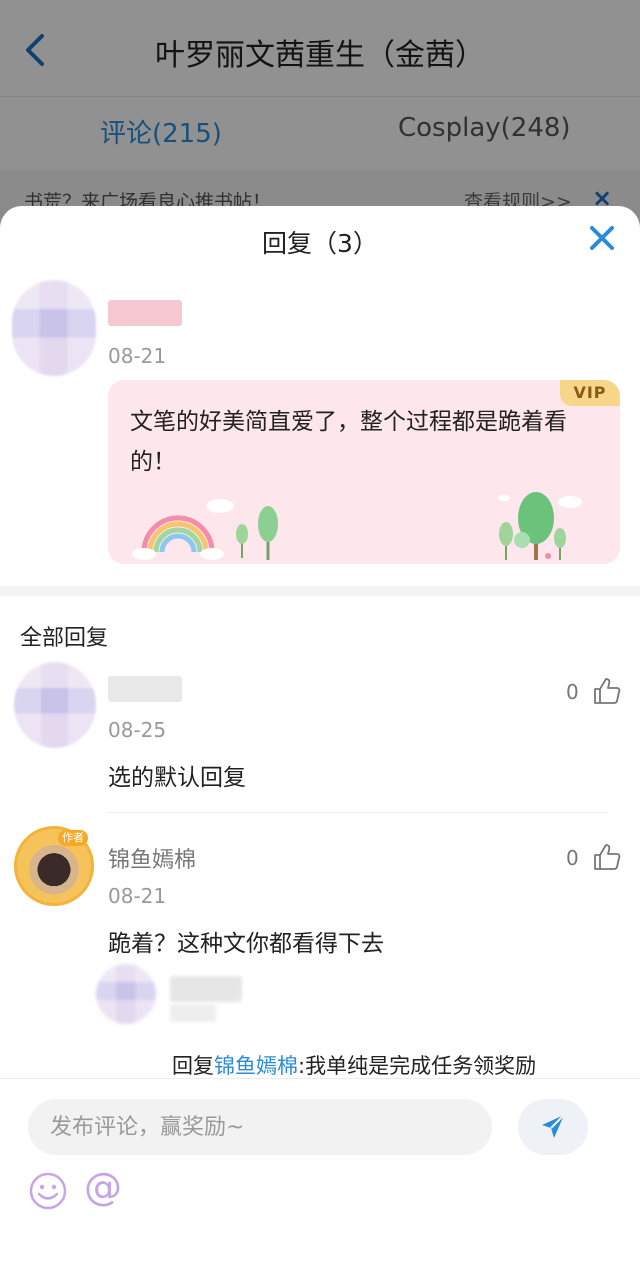 The height and width of the screenshot is (1264, 640). I want to click on all-replies-label: 全部回复, so click(64, 638).